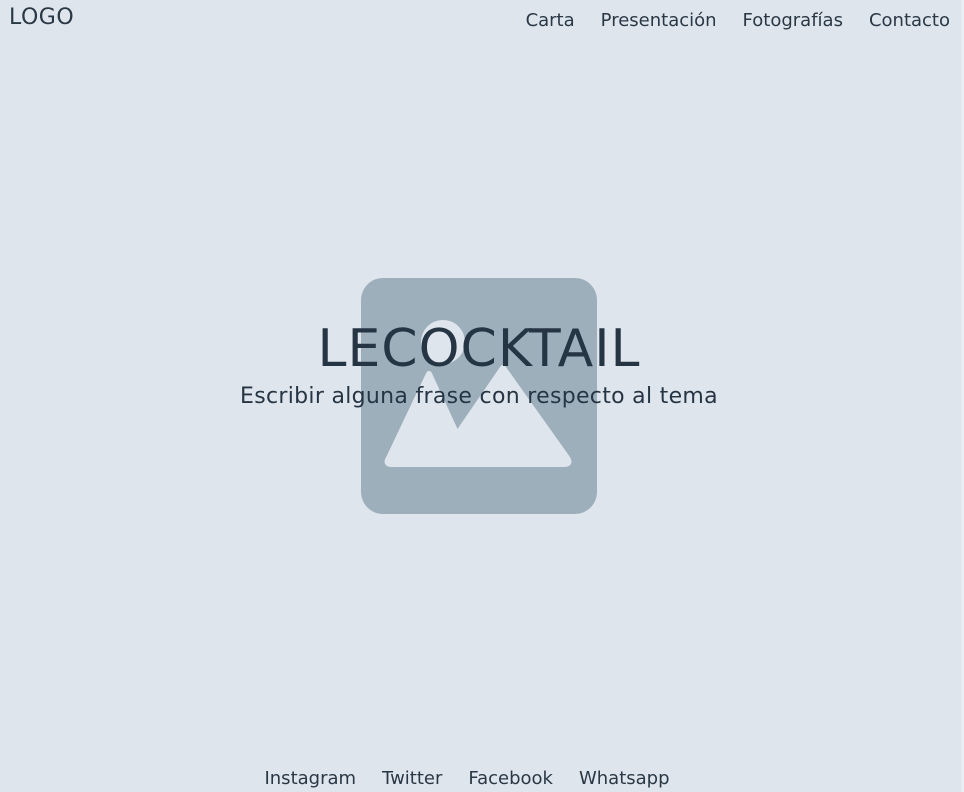  Describe the element at coordinates (310, 778) in the screenshot. I see `footer-link-instagram: Instagram` at that location.